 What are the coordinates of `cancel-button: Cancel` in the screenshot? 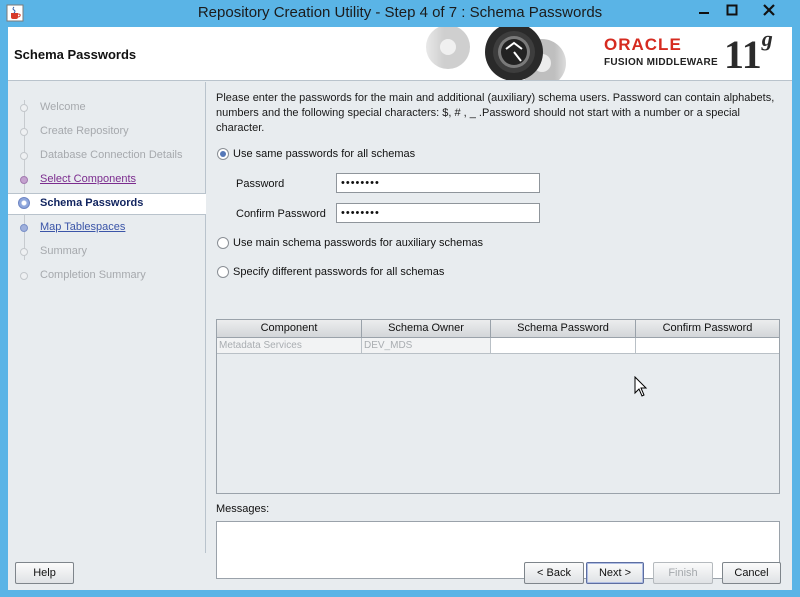 It's located at (751, 573).